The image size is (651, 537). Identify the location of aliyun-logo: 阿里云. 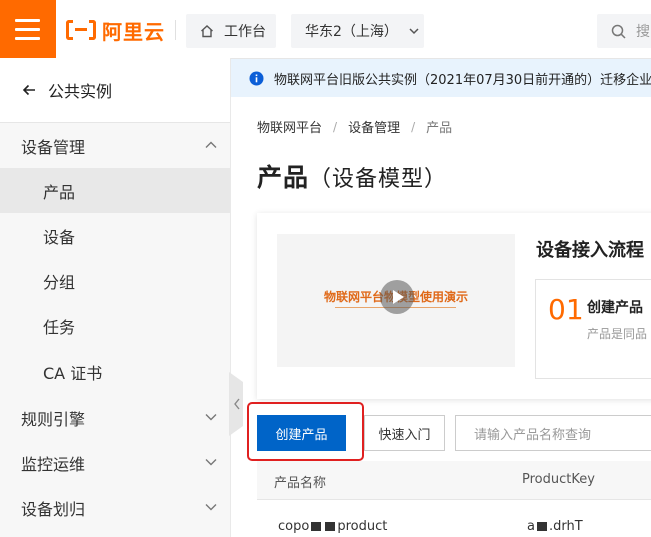
(115, 30).